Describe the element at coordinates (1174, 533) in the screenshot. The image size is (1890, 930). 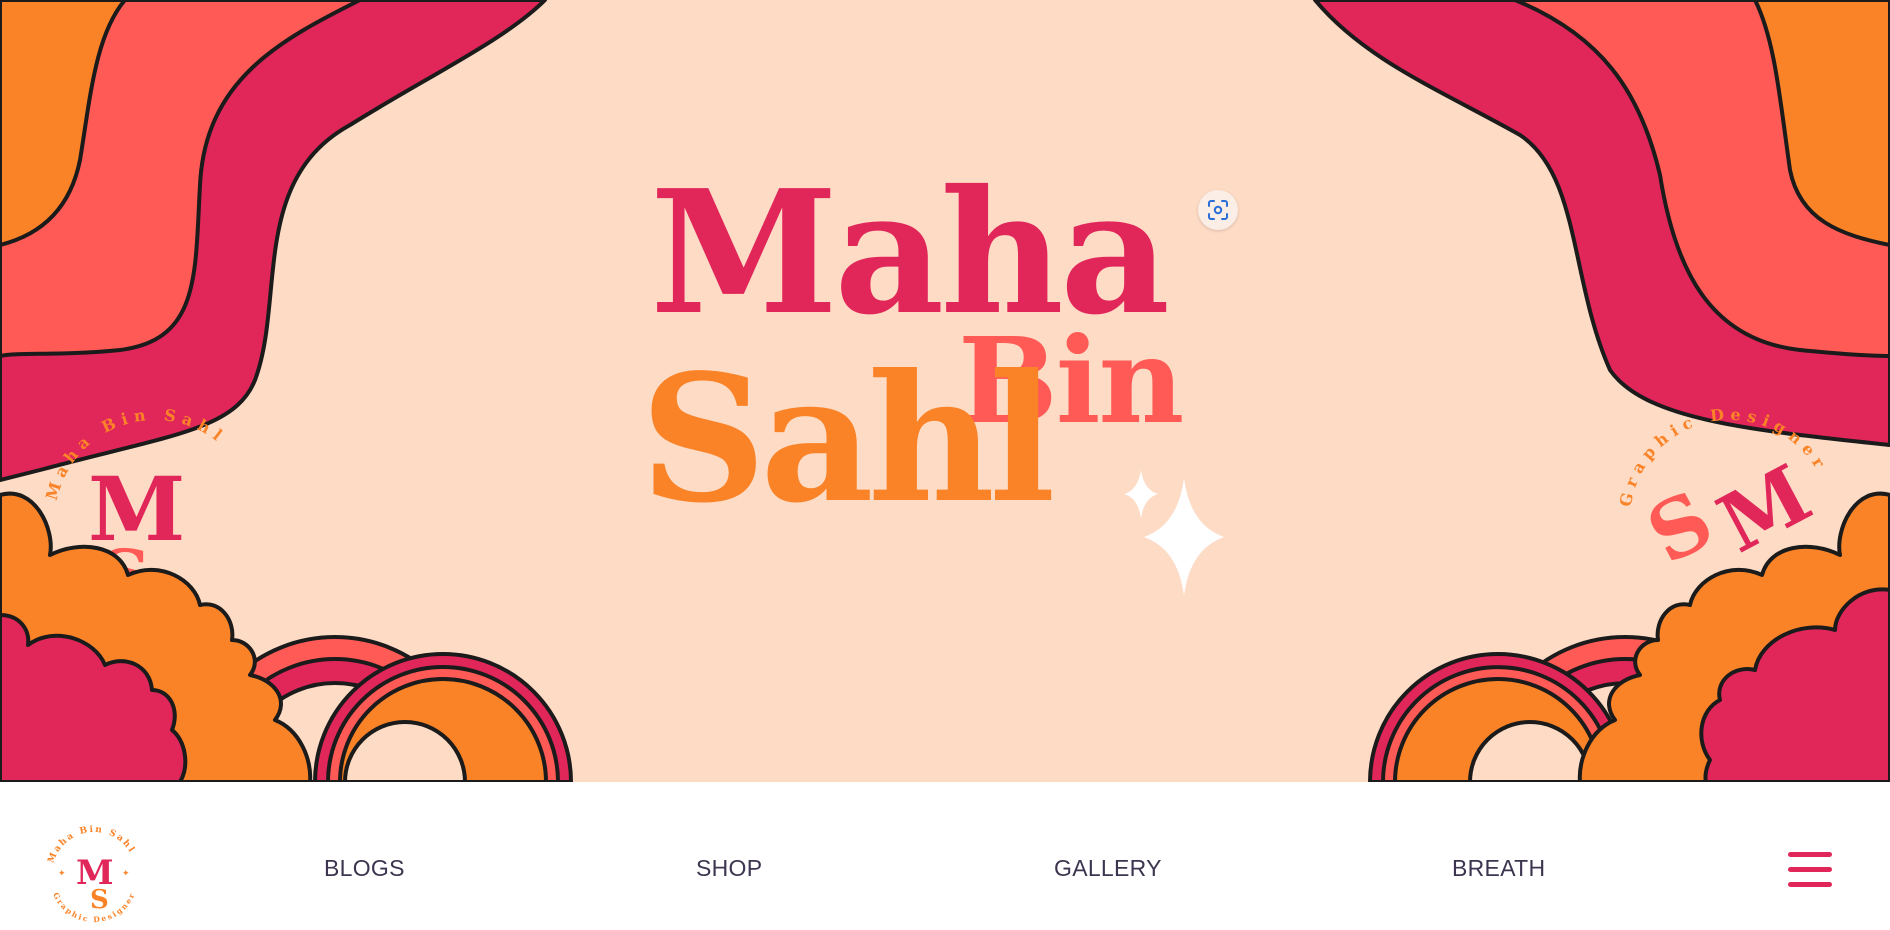
I see `sparkle-icon` at that location.